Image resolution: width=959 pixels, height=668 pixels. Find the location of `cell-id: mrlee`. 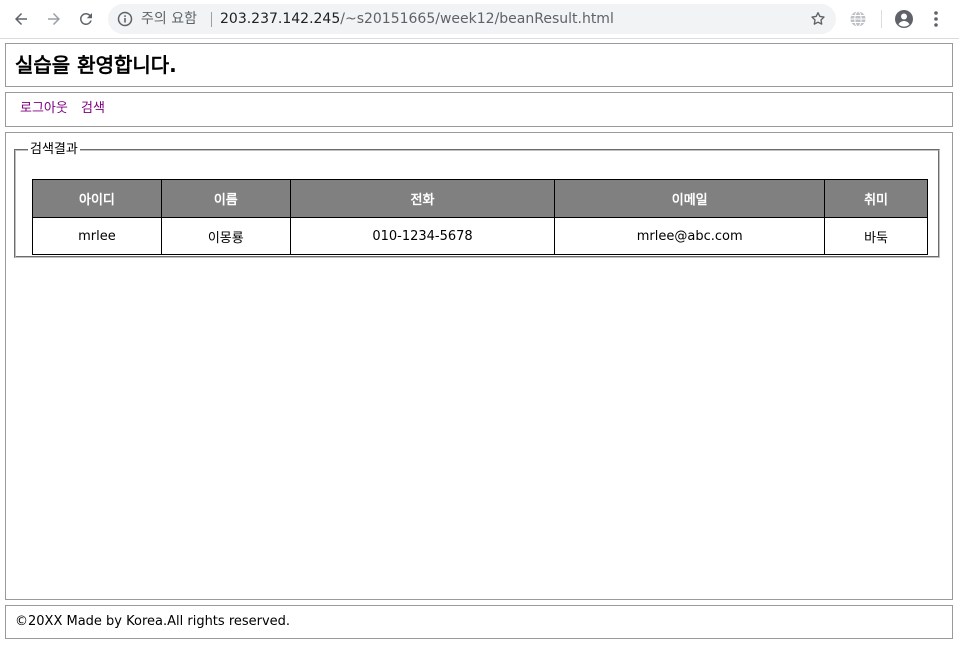

cell-id: mrlee is located at coordinates (97, 236).